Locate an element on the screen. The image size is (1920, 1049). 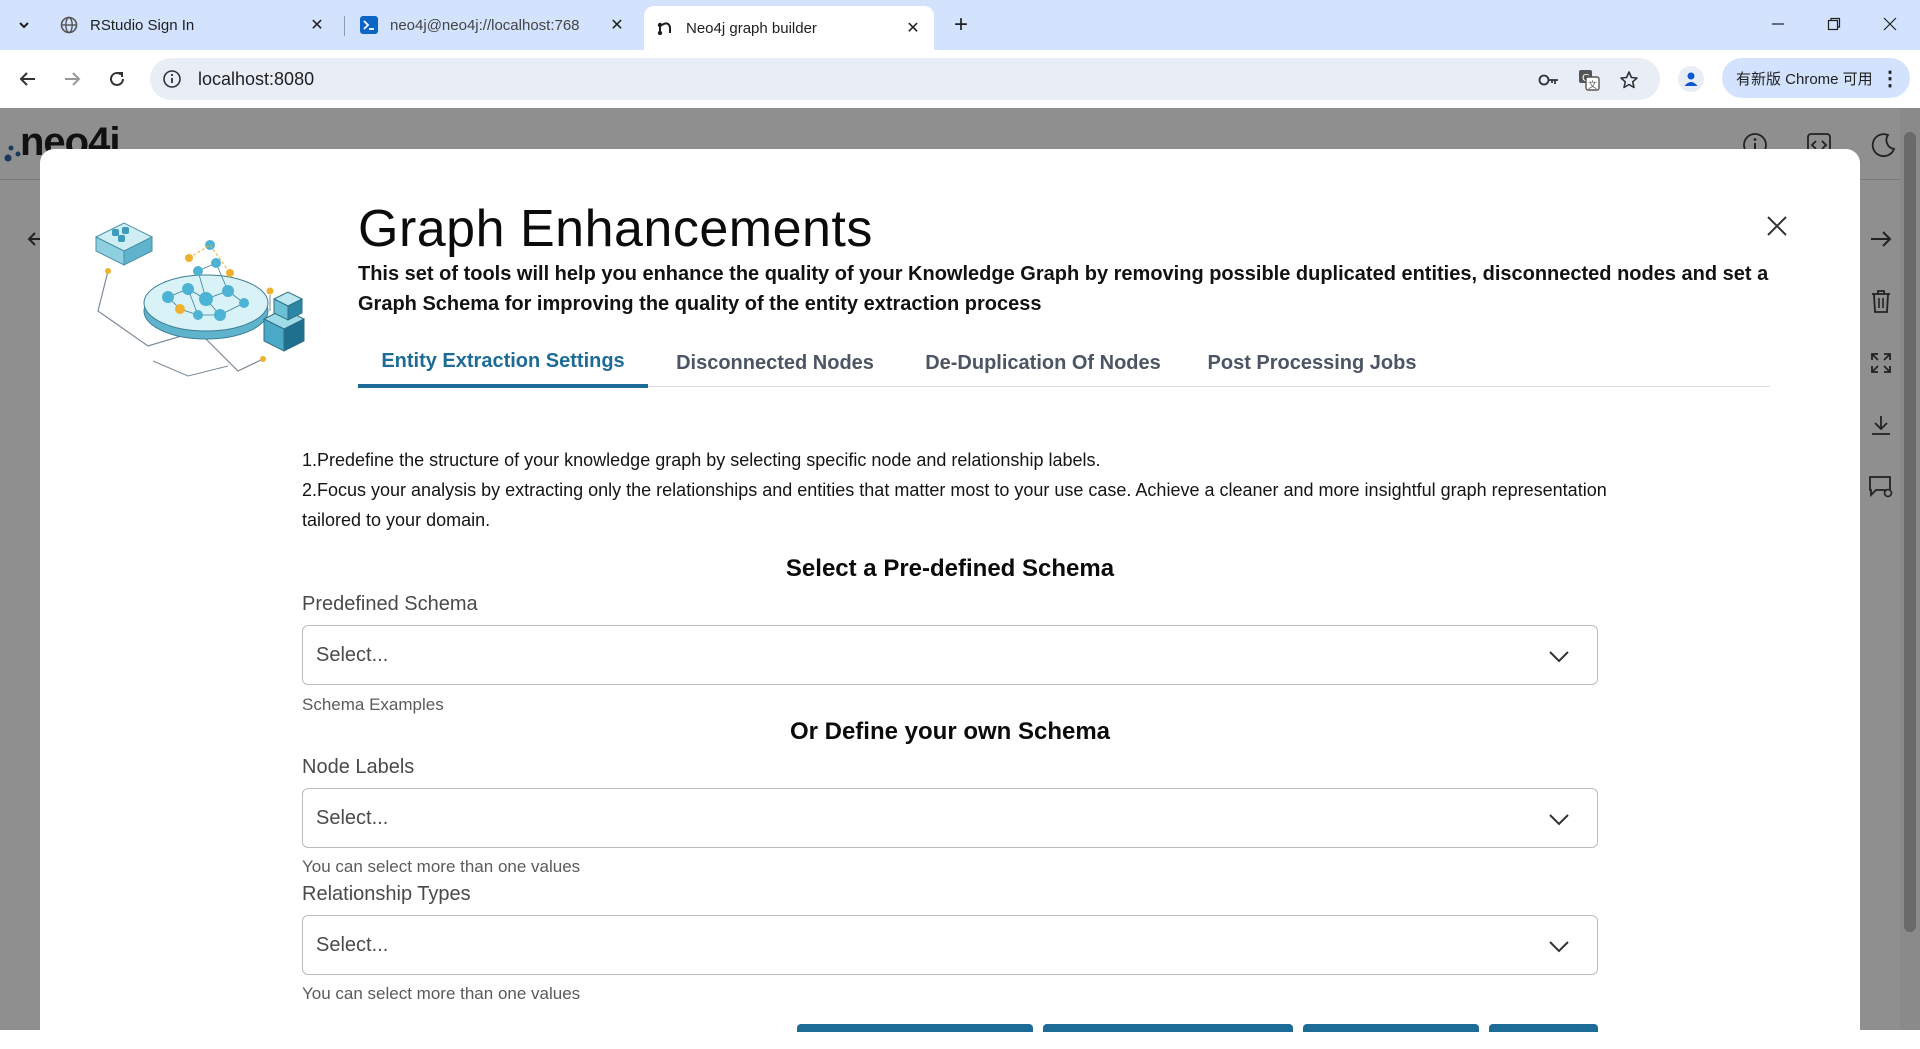
browser-tab-graph-builder: Neo4j graph builder ✕ is located at coordinates (789, 28).